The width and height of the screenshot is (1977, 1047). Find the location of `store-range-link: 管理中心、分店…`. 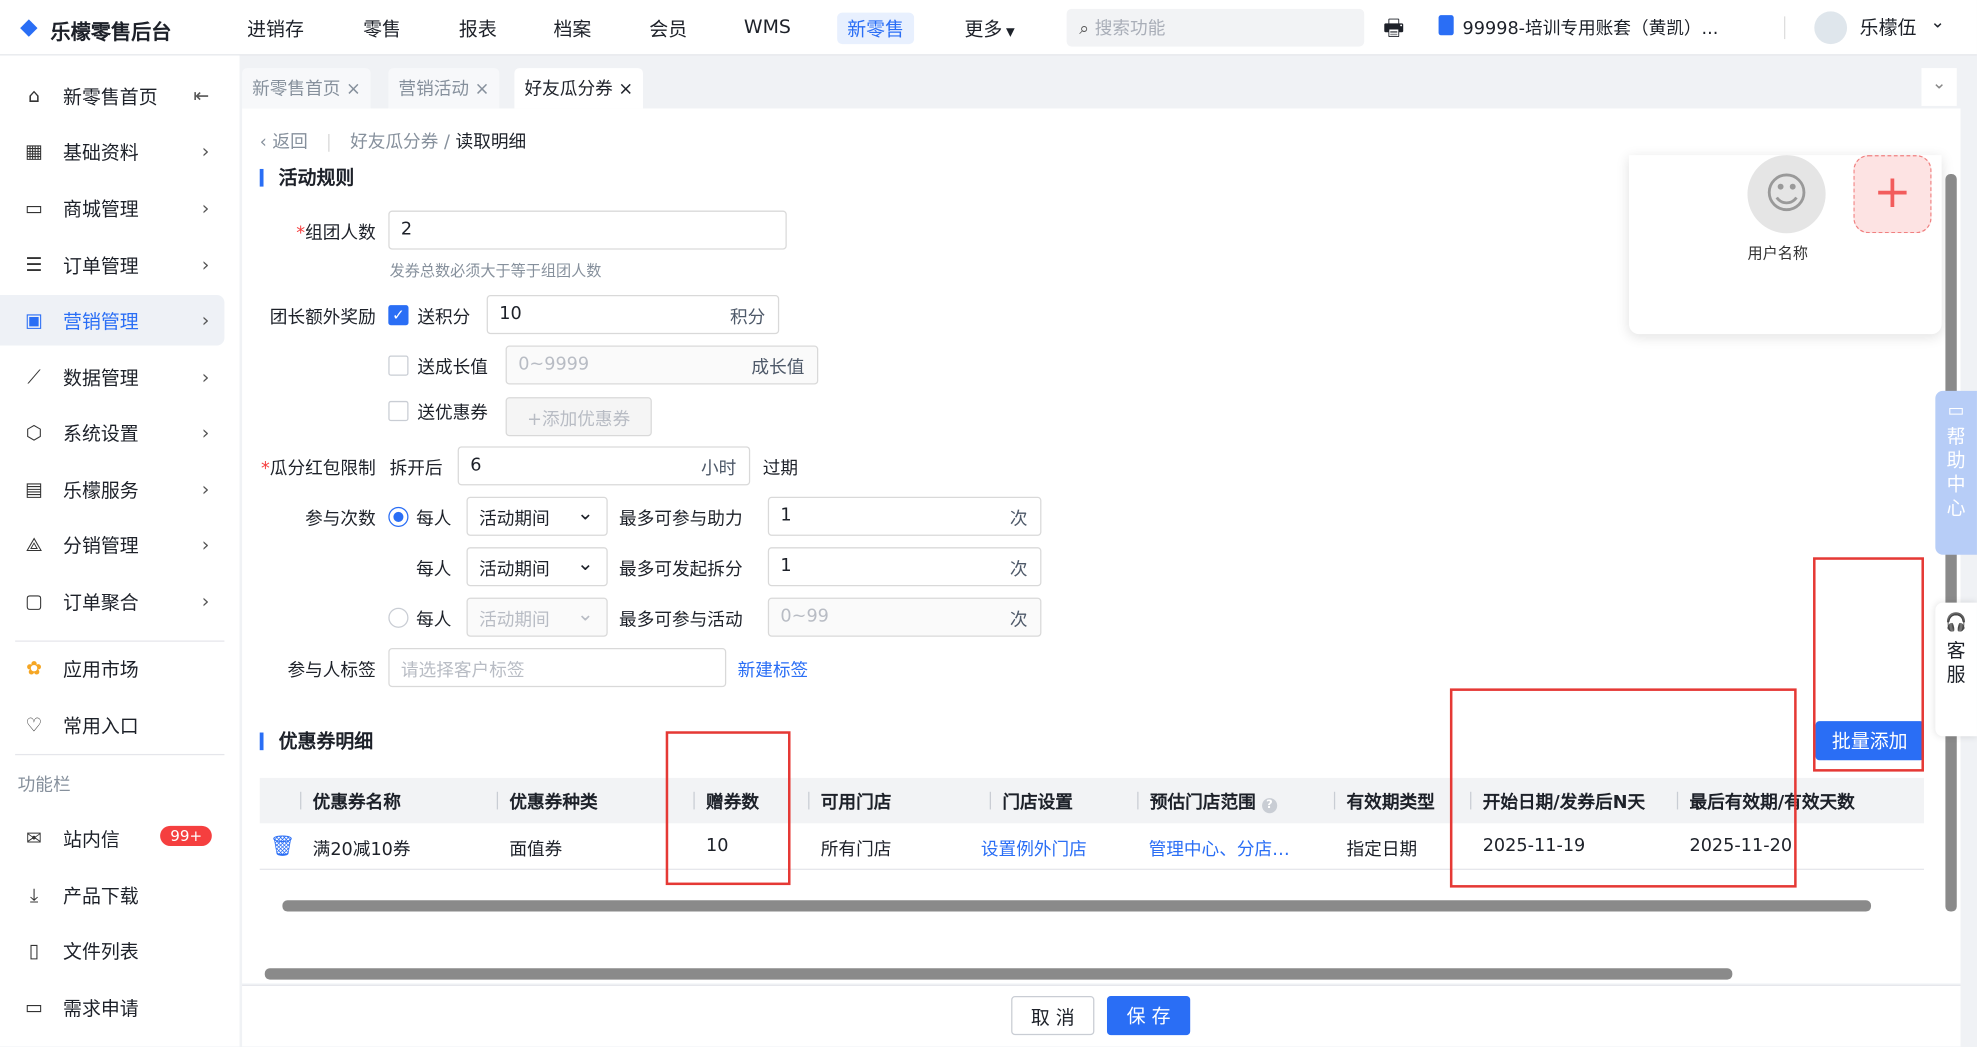

store-range-link: 管理中心、分店… is located at coordinates (1219, 848).